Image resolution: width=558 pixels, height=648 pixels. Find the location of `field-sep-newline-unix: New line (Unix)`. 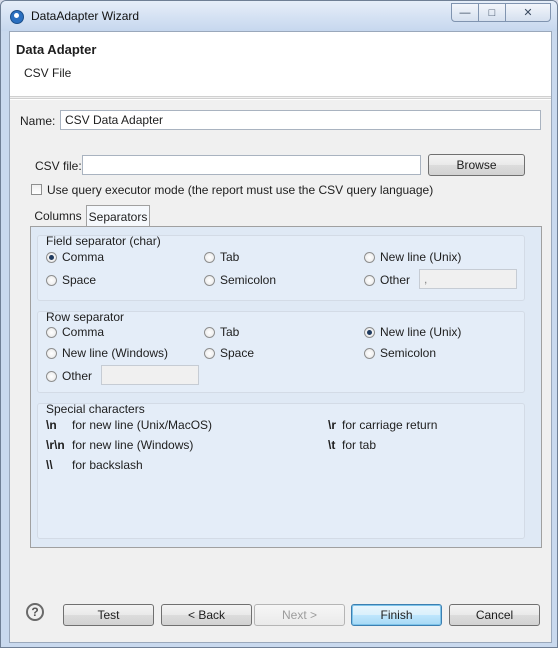

field-sep-newline-unix: New line (Unix) is located at coordinates (412, 257).